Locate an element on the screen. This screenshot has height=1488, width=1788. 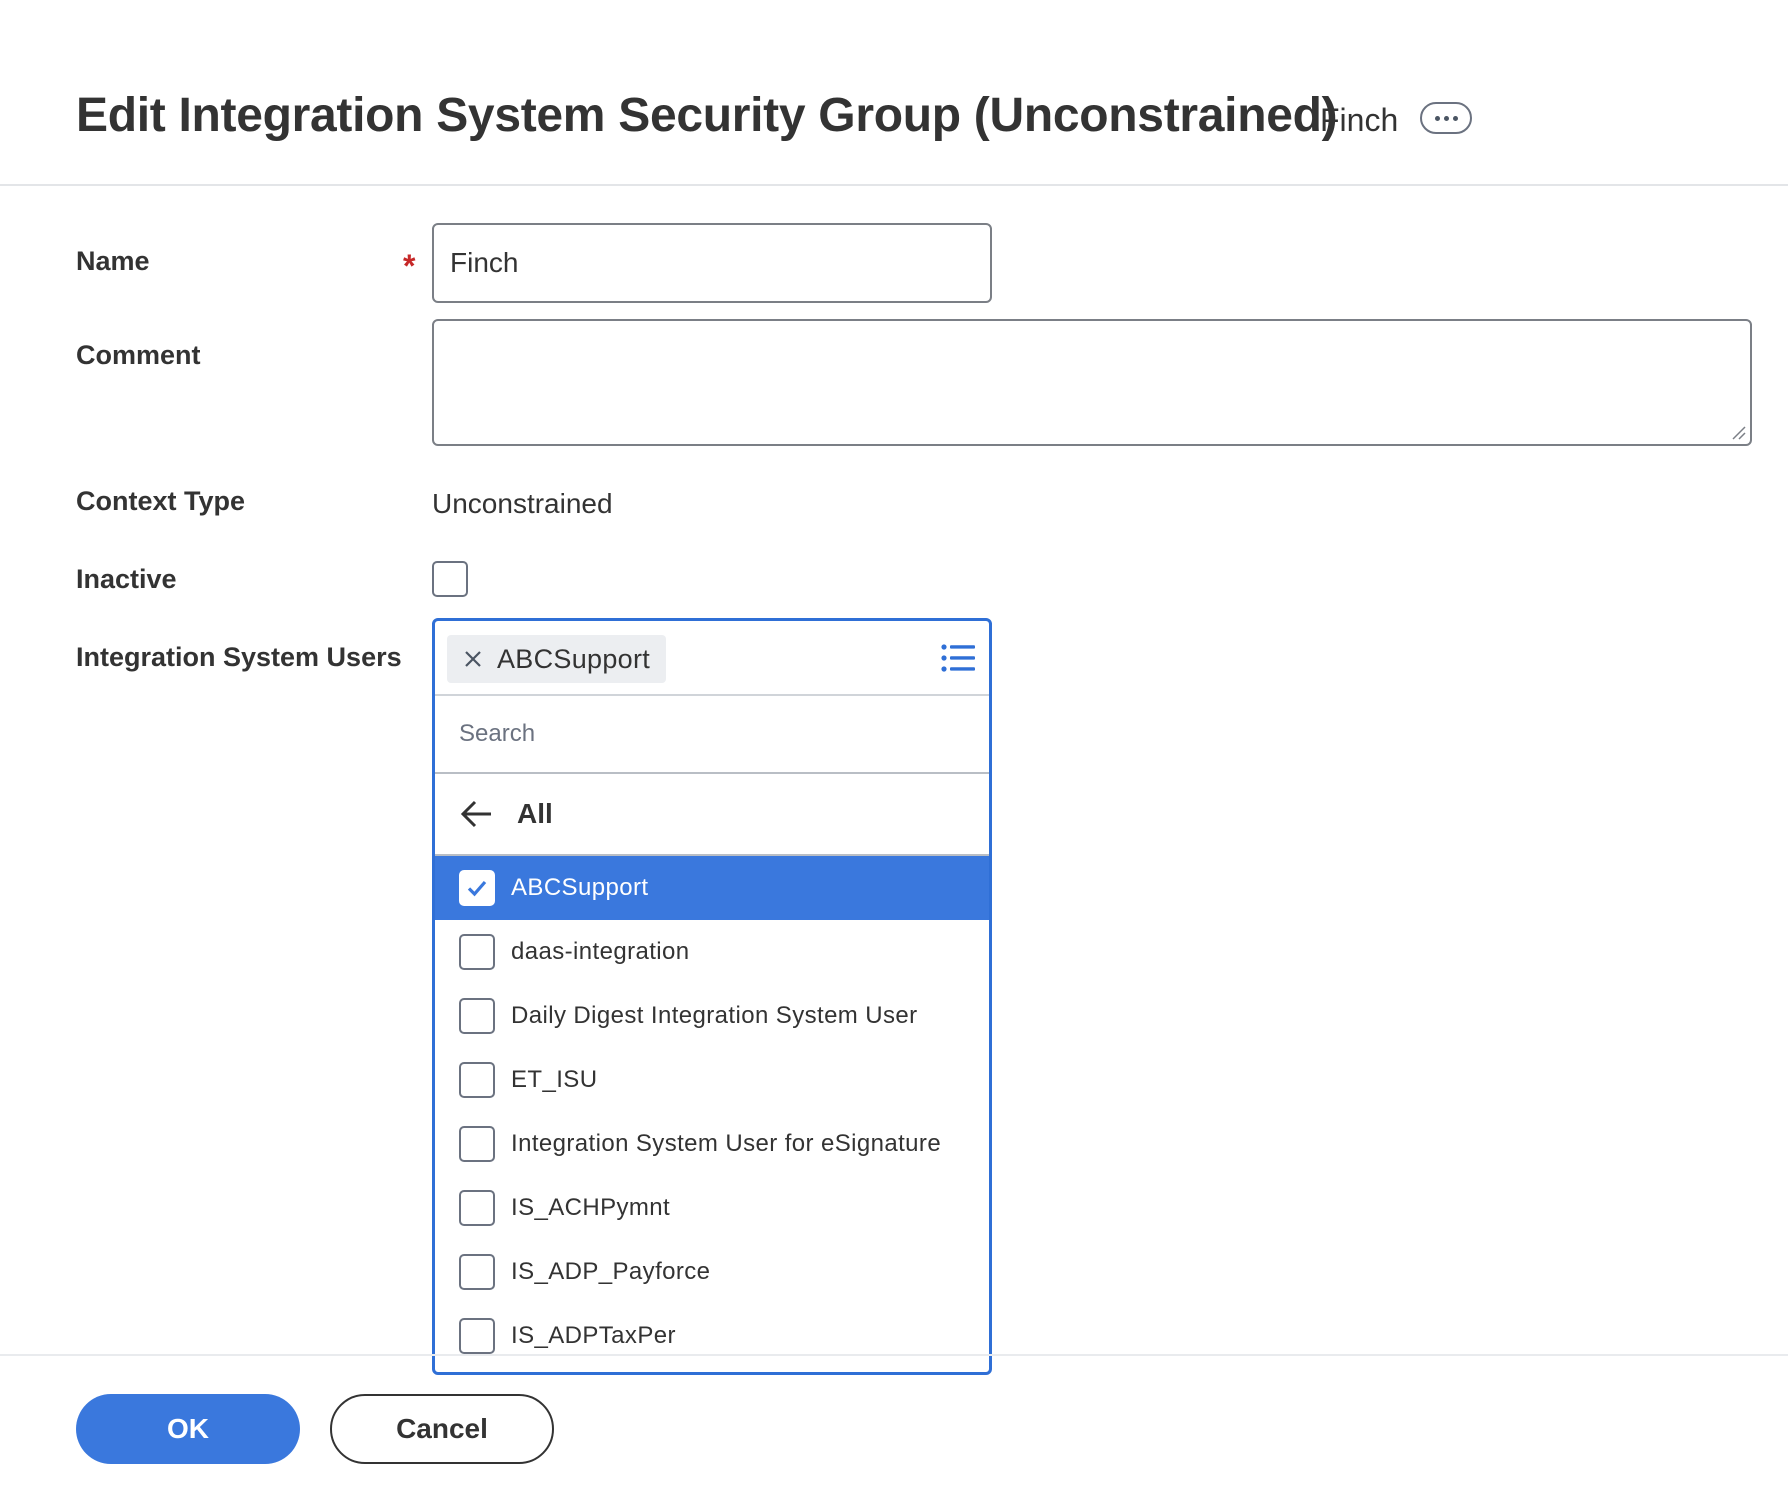
list-item: Integration System User for eSignature is located at coordinates (712, 1144).